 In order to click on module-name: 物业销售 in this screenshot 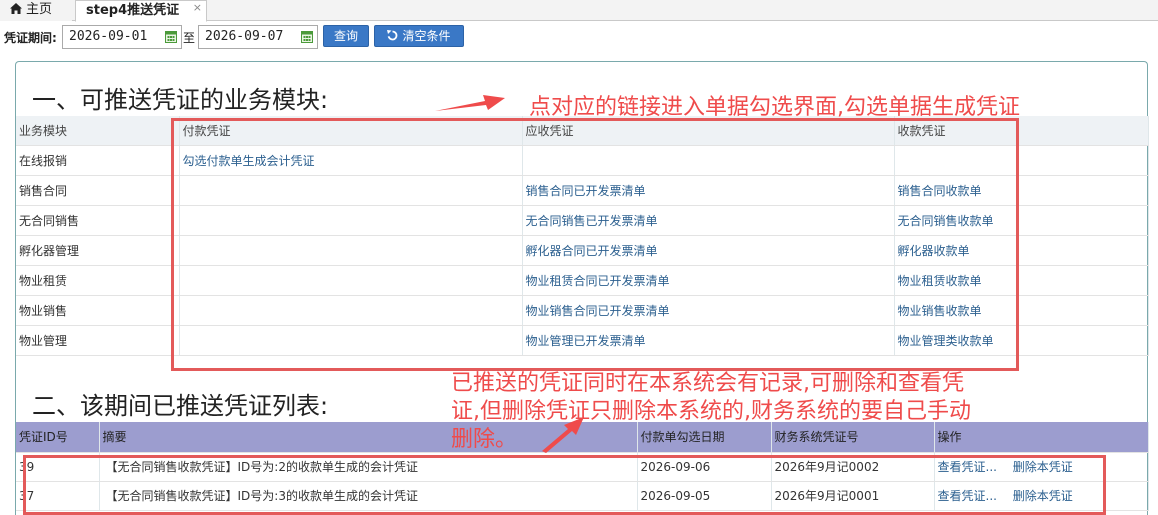, I will do `click(98, 310)`.